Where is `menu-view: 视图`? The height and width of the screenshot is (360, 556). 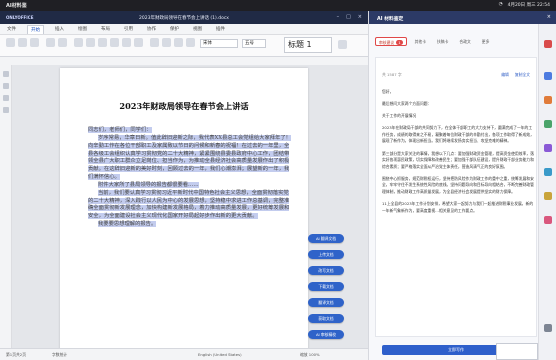 menu-view: 视图 is located at coordinates (197, 29).